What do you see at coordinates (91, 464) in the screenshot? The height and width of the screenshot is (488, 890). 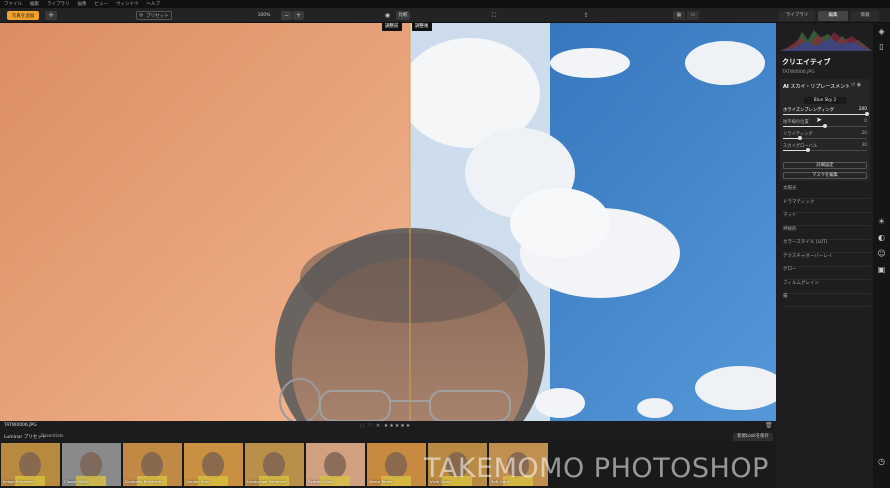 I see `preset-thumbnail: Classic B&W` at bounding box center [91, 464].